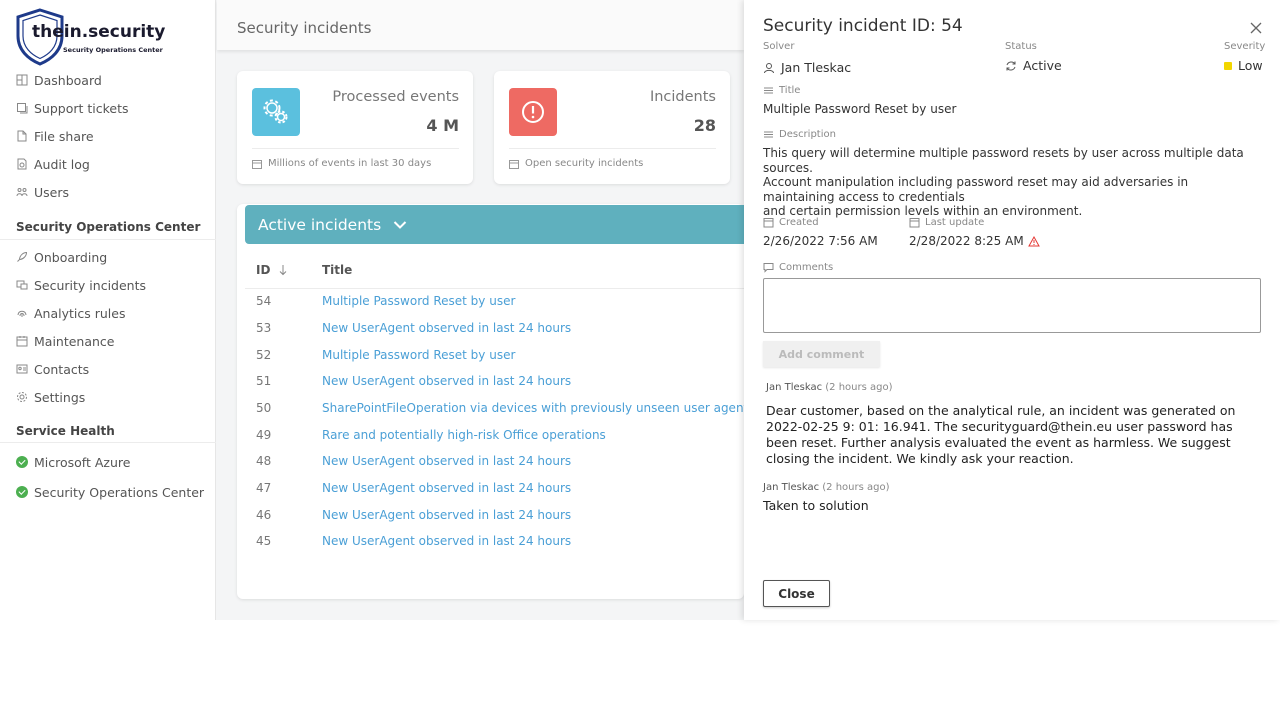  What do you see at coordinates (62, 164) in the screenshot?
I see `sidebar-item-label: Audit log` at bounding box center [62, 164].